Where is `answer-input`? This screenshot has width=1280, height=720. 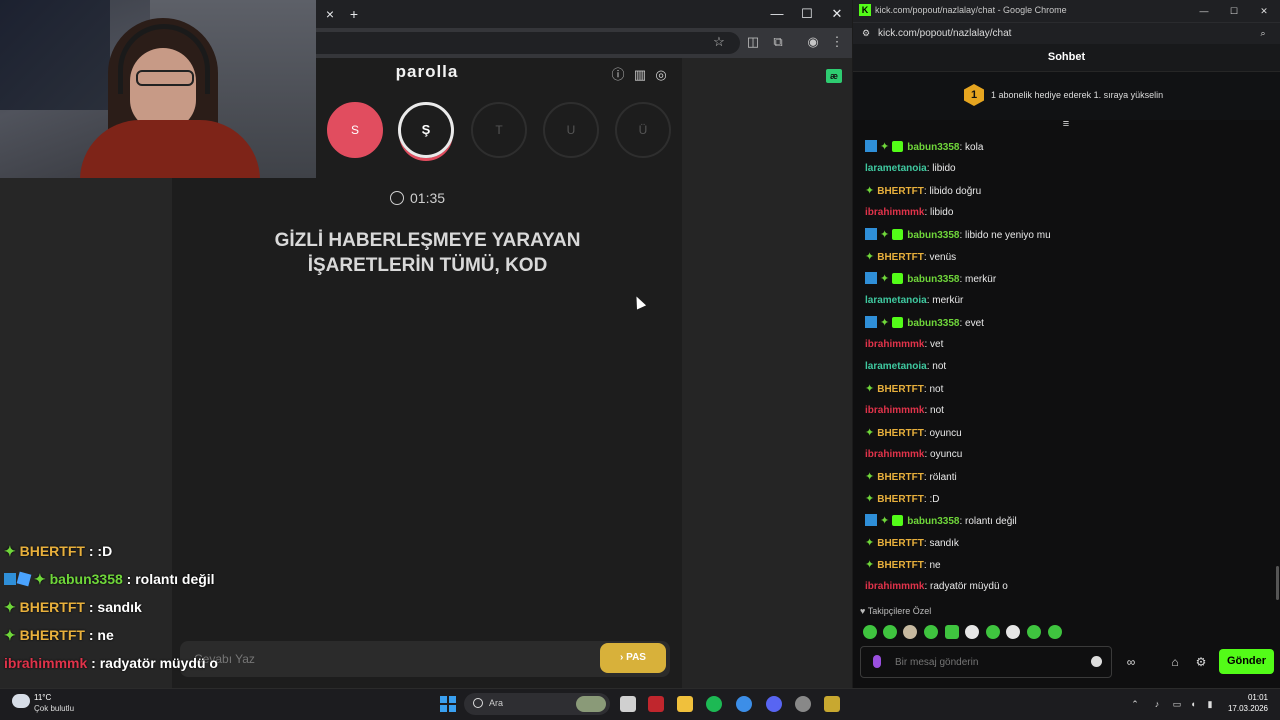 answer-input is located at coordinates (387, 659).